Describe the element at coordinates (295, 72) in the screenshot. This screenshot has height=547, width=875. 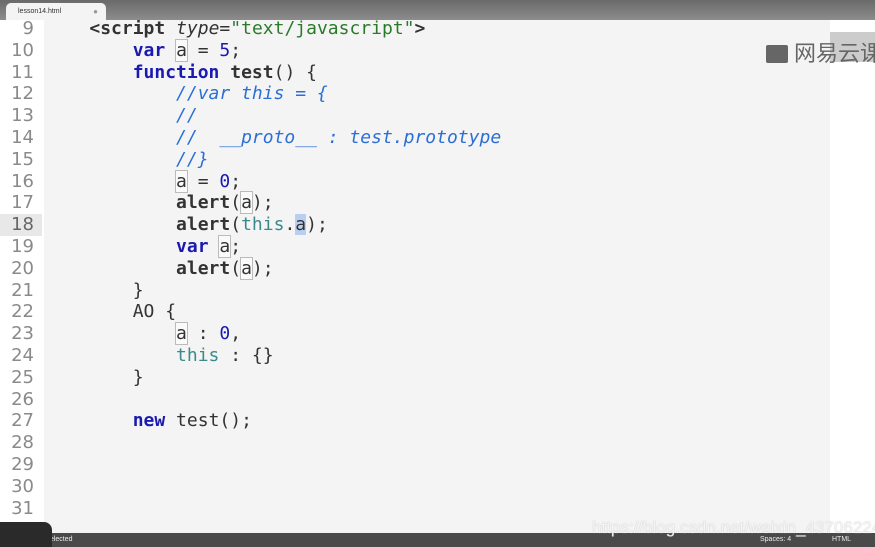
I see `code-token: () {` at that location.